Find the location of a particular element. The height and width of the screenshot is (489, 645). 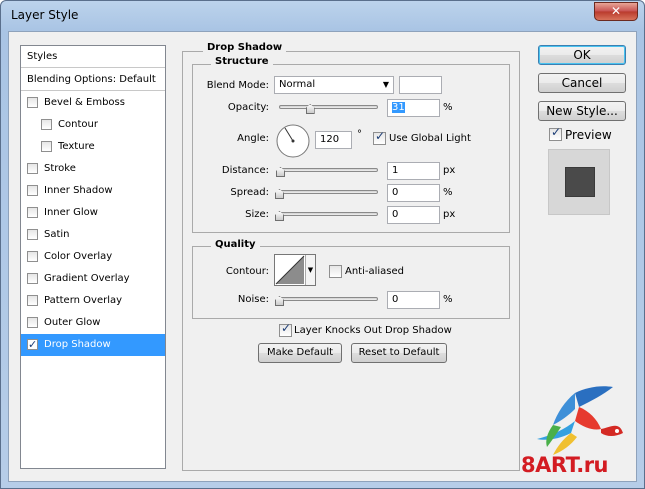

style-item-label: Bevel & Emboss is located at coordinates (84, 102).